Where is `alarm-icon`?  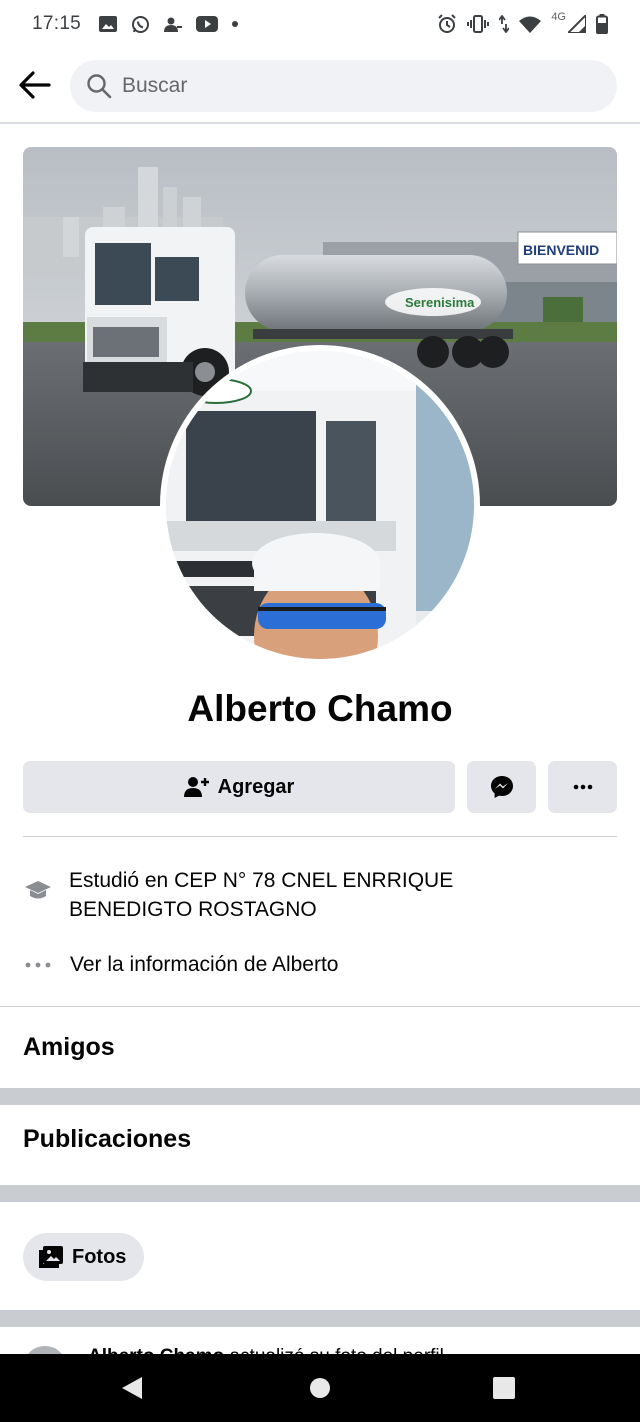 alarm-icon is located at coordinates (447, 23).